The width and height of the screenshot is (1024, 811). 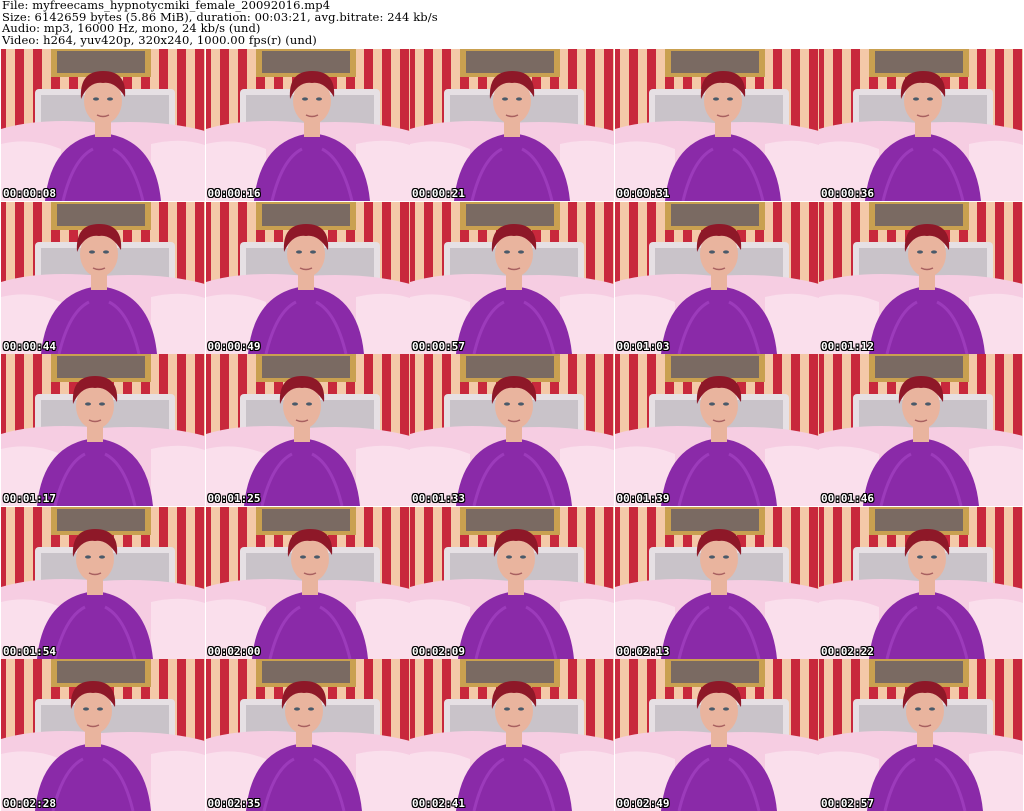 I want to click on thumbnail-timestamp: 00:01:33, so click(x=438, y=498).